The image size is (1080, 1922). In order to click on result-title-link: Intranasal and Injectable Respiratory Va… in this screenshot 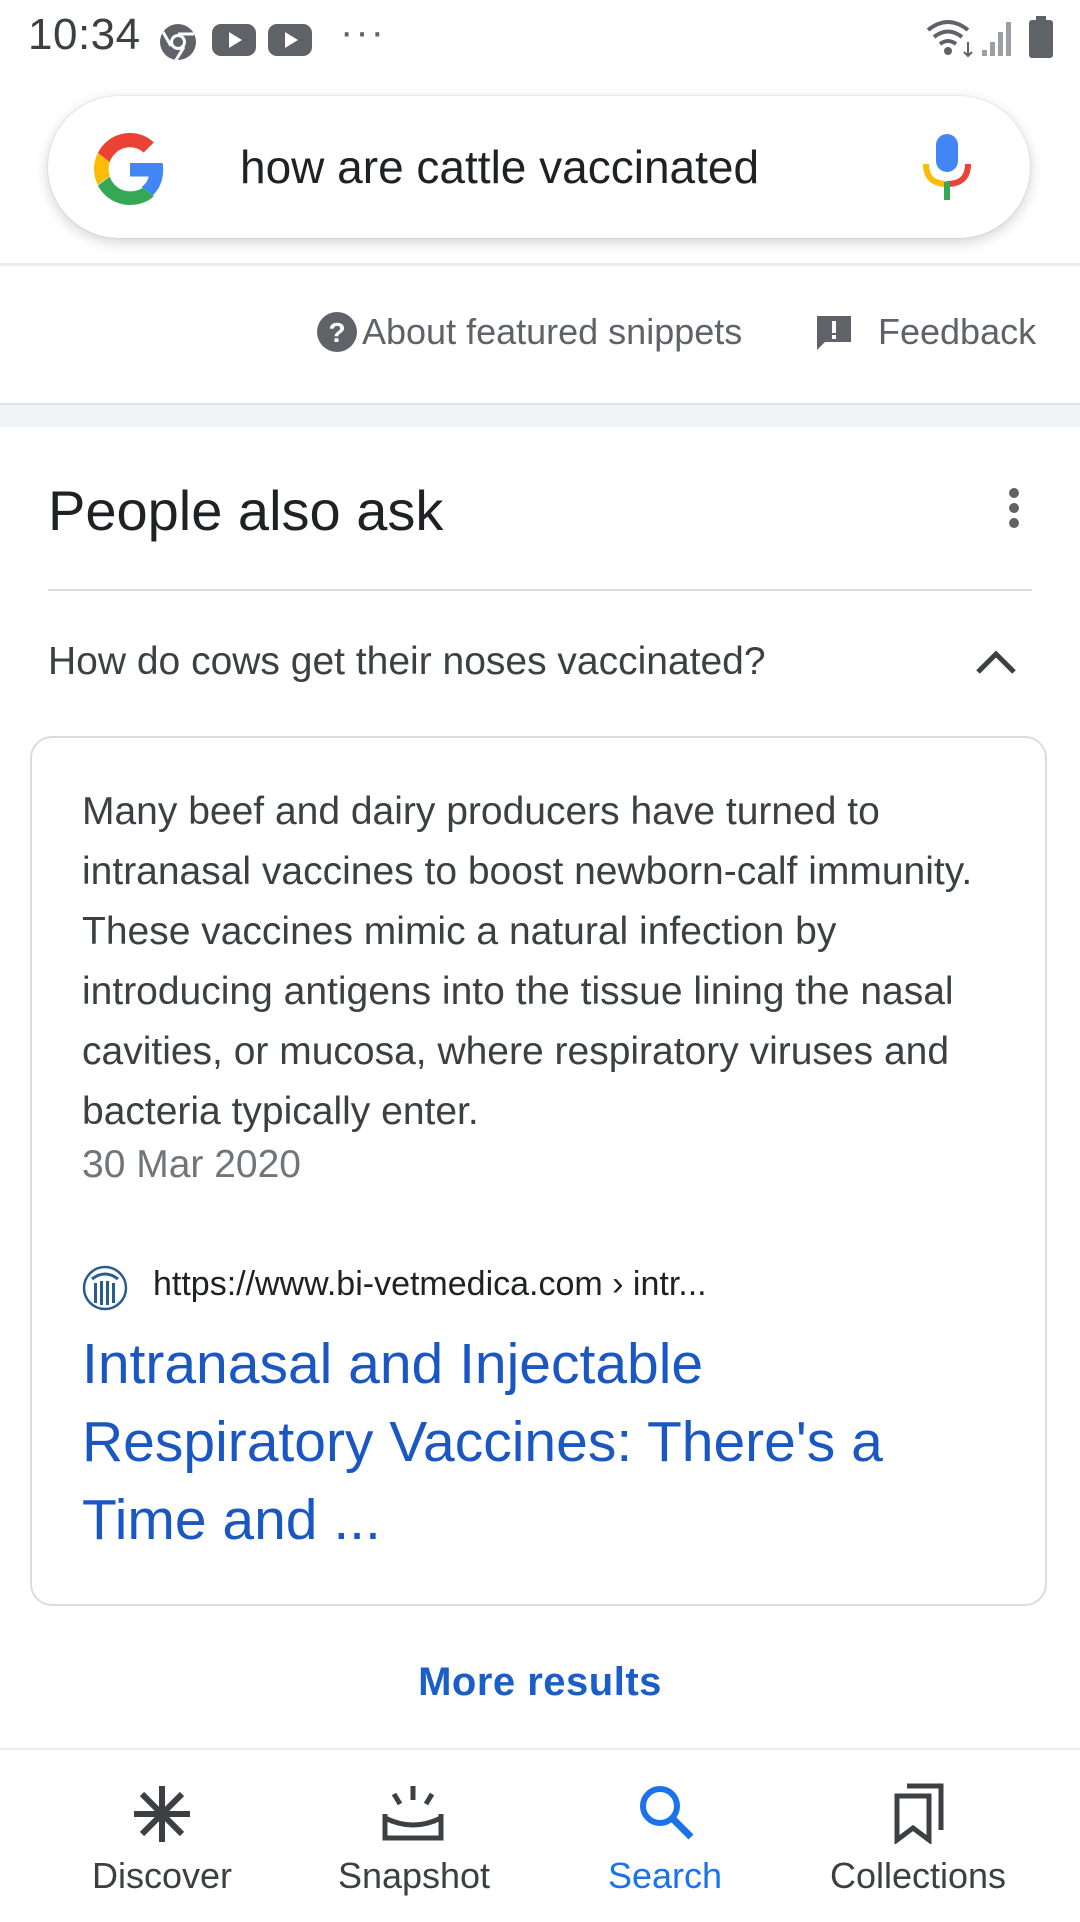, I will do `click(532, 1442)`.